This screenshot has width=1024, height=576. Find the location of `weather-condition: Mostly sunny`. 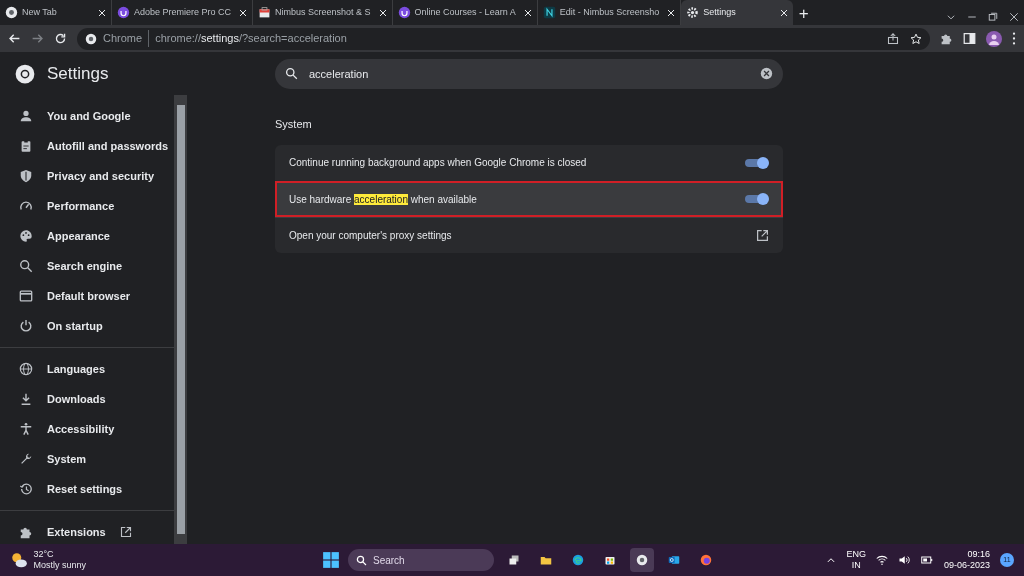

weather-condition: Mostly sunny is located at coordinates (60, 565).